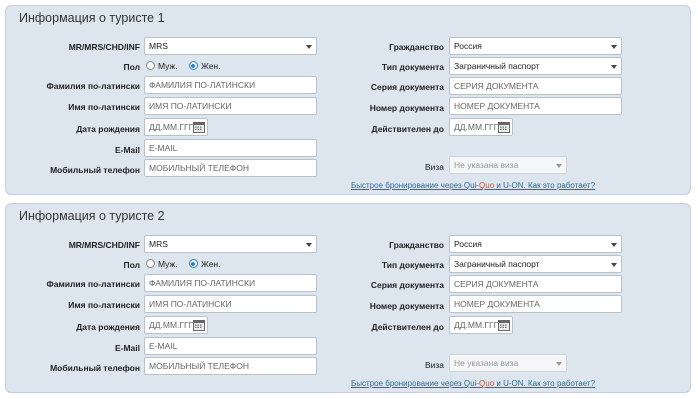  What do you see at coordinates (108, 327) in the screenshot?
I see `birth-date-label: Дата рождения` at bounding box center [108, 327].